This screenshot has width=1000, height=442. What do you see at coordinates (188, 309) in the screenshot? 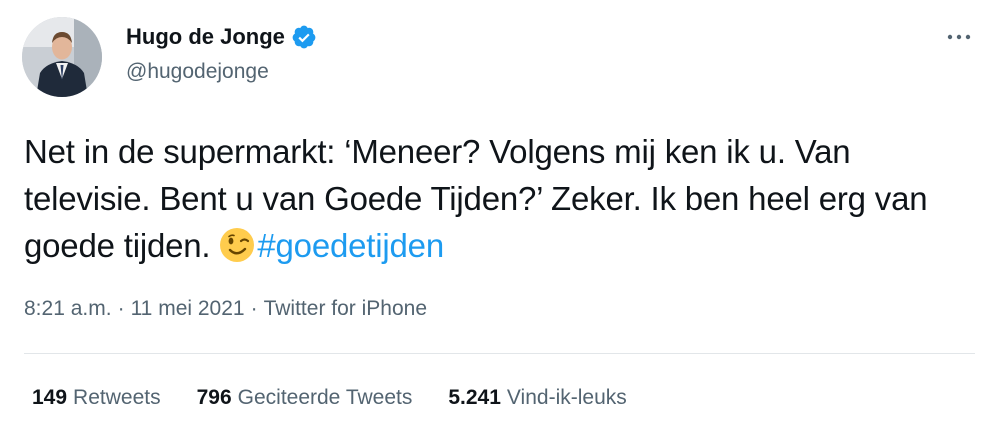
I see `tweet-date: 11 mei 2021` at bounding box center [188, 309].